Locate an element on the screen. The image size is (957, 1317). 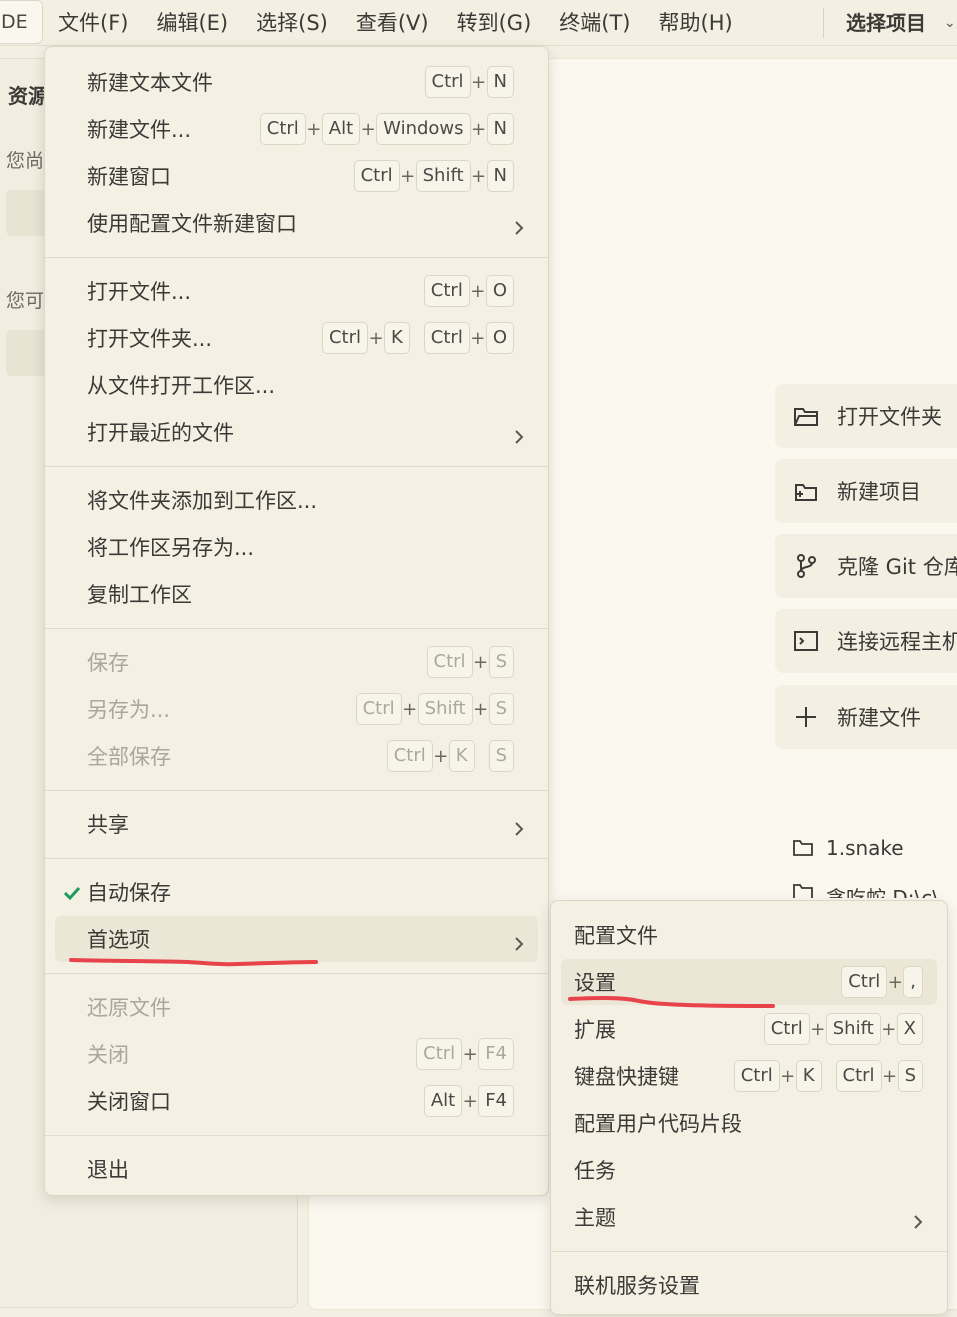
welcome-action-label: 打开文件夹 is located at coordinates (889, 417).